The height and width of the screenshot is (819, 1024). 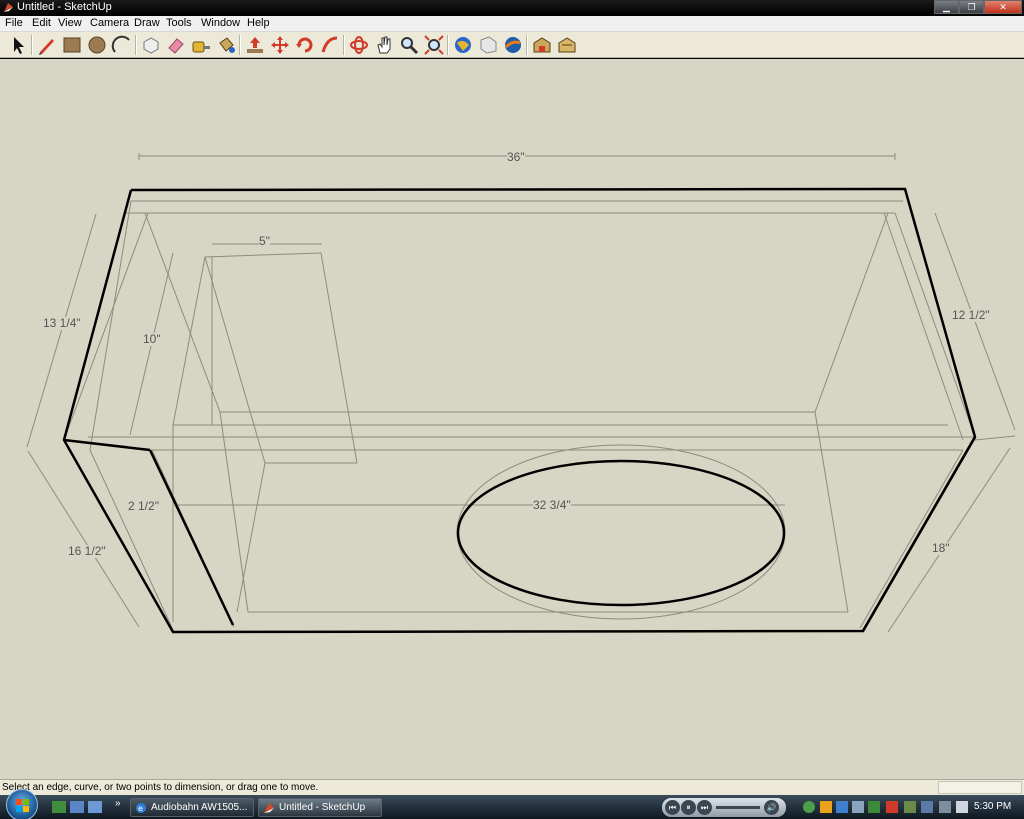 What do you see at coordinates (512, 8) in the screenshot?
I see `title-bar: Untitled - SketchUp ▁ ❐ ✕` at bounding box center [512, 8].